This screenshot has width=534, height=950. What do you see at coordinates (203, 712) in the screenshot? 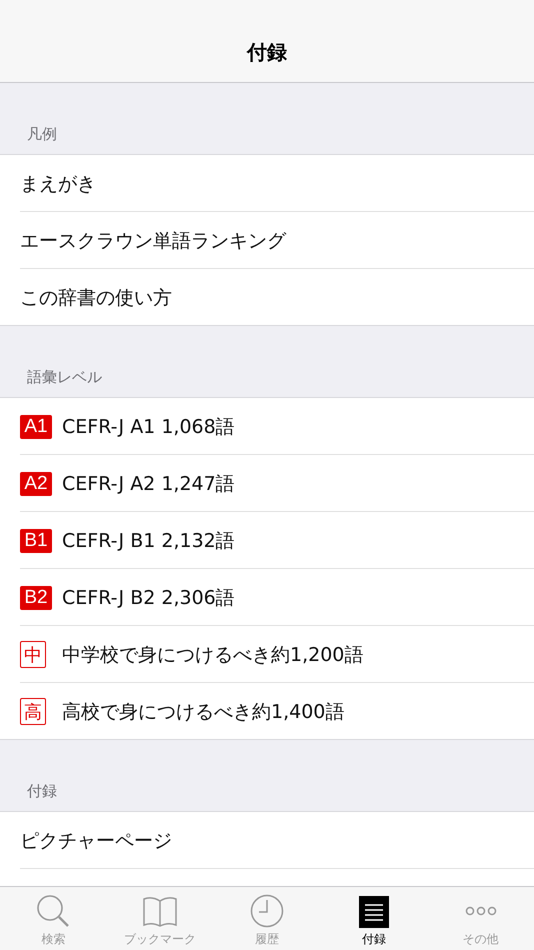
I see `row-label: 高校で身につけるべき約1,400語` at bounding box center [203, 712].